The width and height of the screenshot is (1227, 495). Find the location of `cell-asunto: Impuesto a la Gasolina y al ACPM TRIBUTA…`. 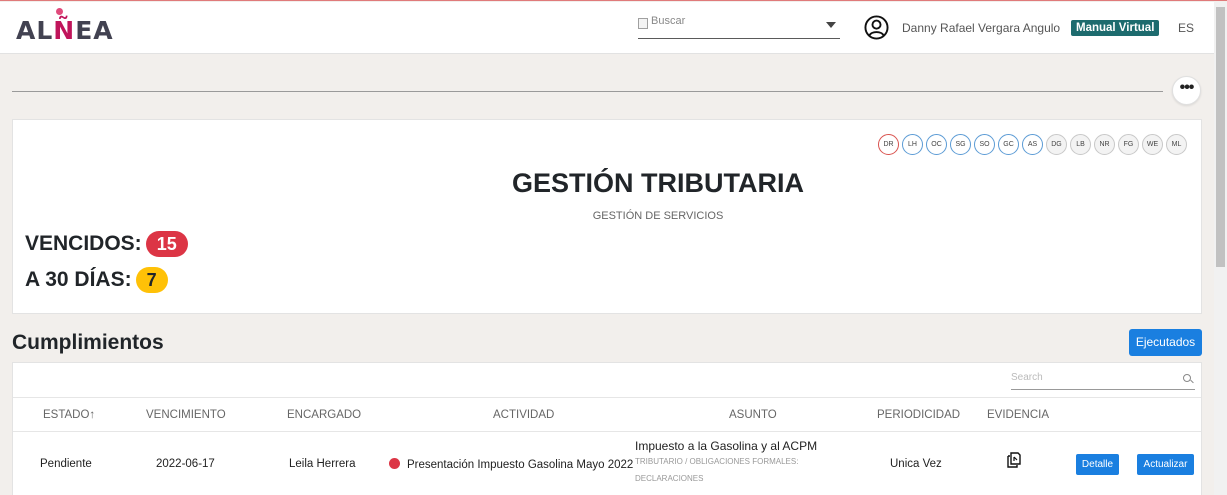

cell-asunto: Impuesto a la Gasolina y al ACPM TRIBUTA… is located at coordinates (726, 463).